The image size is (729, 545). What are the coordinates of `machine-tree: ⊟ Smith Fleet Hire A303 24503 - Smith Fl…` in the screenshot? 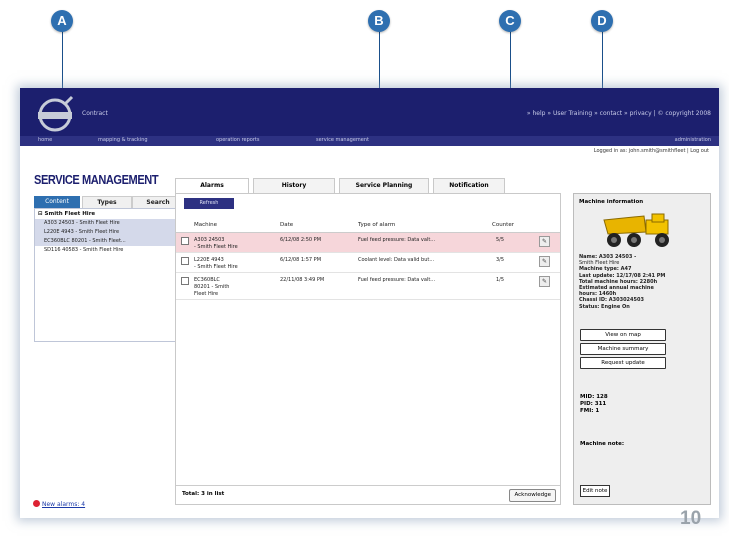 It's located at (109, 275).